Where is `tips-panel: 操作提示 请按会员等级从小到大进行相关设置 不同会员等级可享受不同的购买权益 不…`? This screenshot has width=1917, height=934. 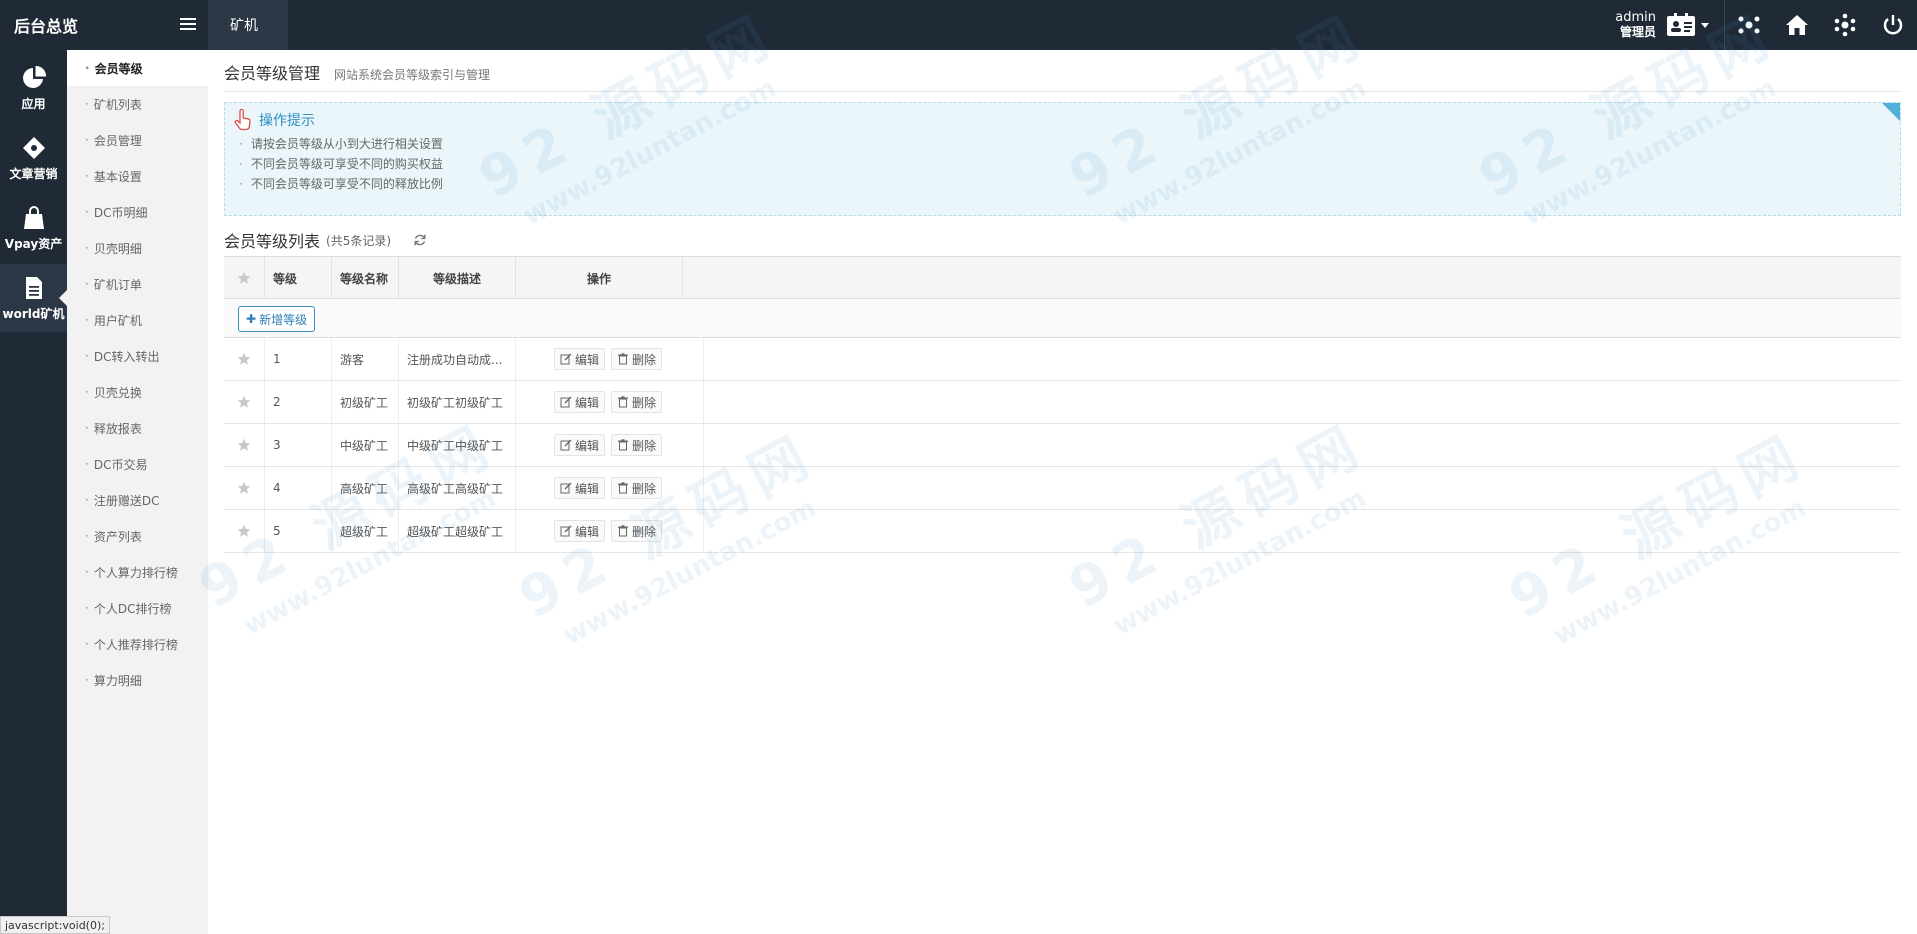
tips-panel: 操作提示 请按会员等级从小到大进行相关设置 不同会员等级可享受不同的购买权益 不… is located at coordinates (1062, 159).